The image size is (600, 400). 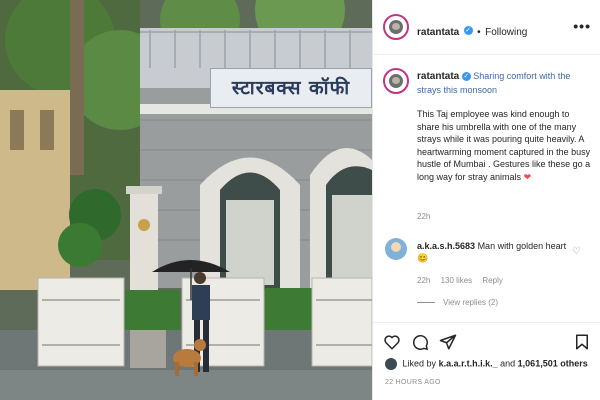 I want to click on comment-meta: 22h 130 likes Reply, so click(x=464, y=280).